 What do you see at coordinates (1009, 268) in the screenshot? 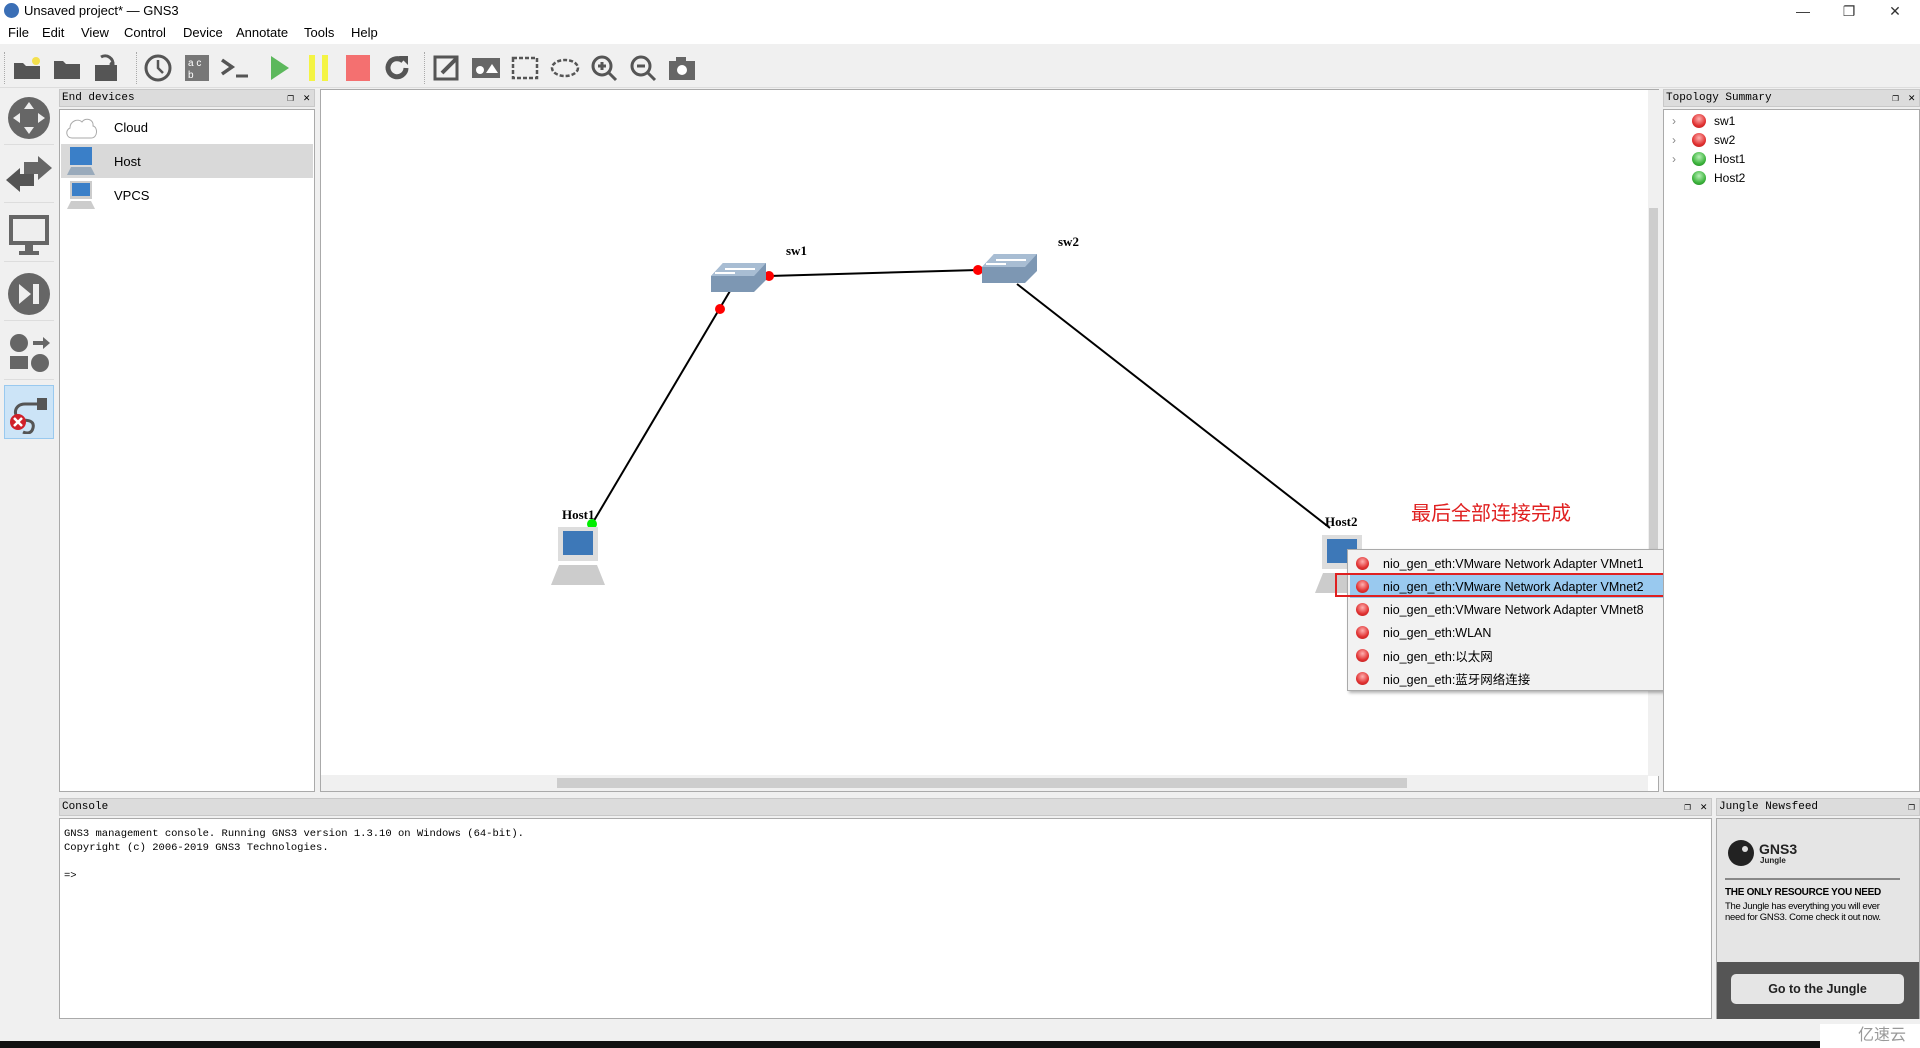
I see `switch-sw2-icon` at bounding box center [1009, 268].